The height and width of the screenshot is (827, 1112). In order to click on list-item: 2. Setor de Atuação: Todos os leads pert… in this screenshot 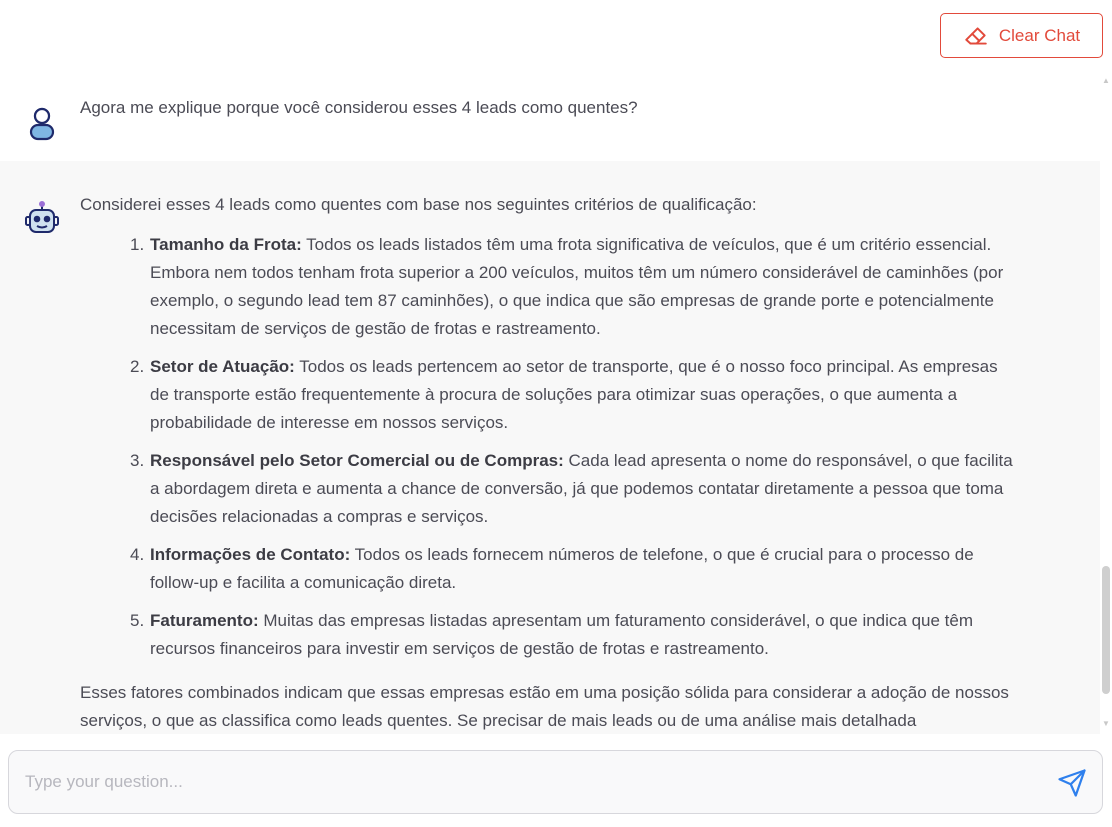, I will do `click(595, 395)`.